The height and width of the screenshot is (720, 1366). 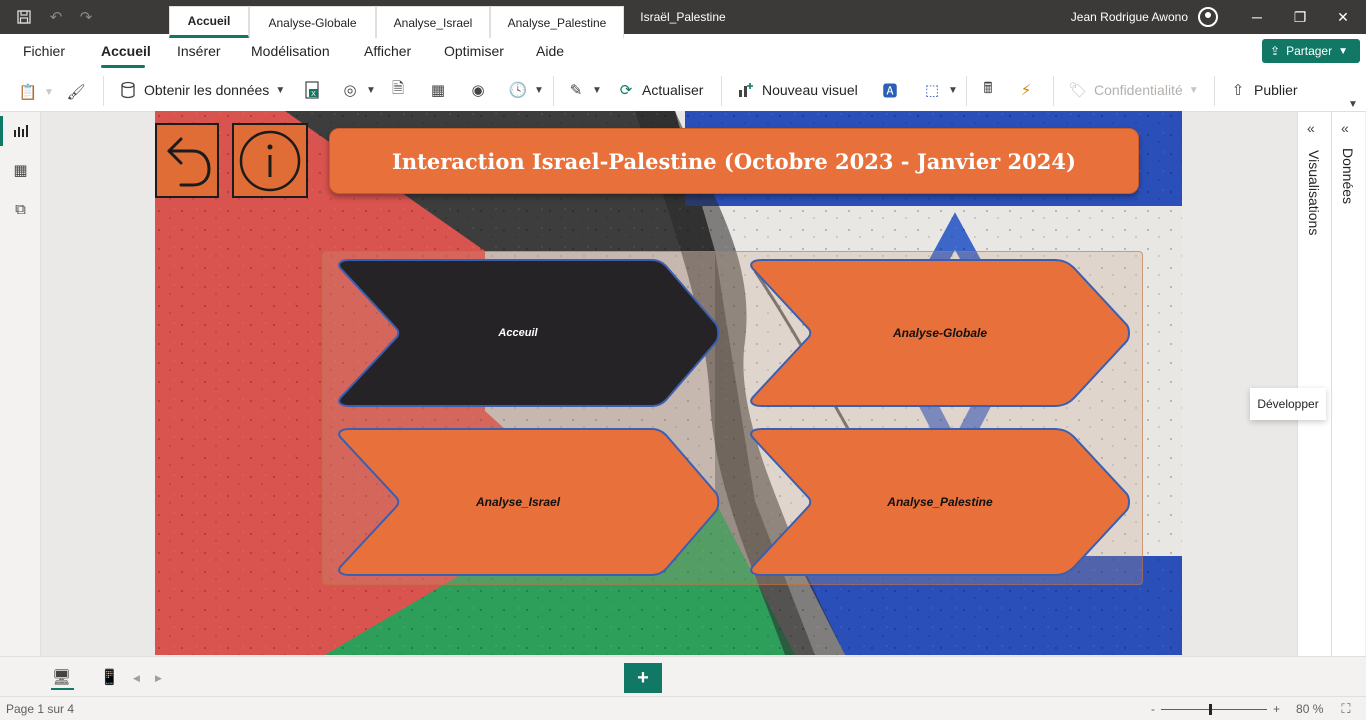 I want to click on avatar, so click(x=1208, y=17).